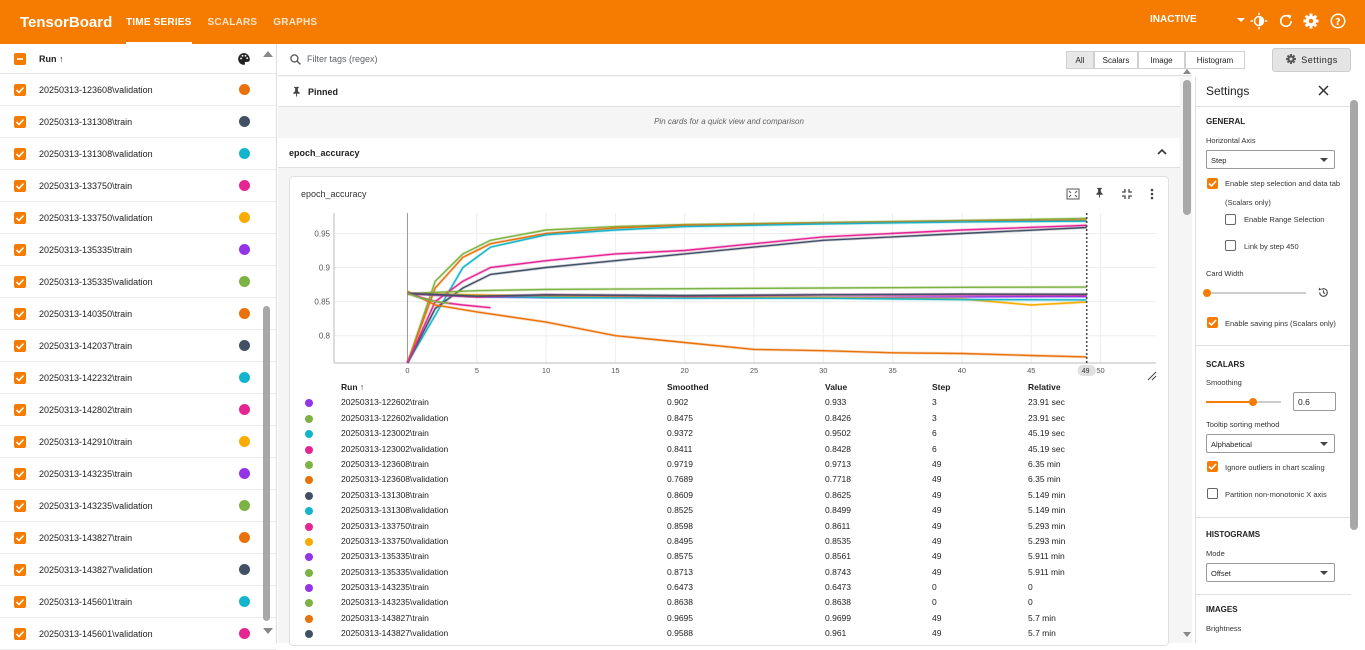 The width and height of the screenshot is (1365, 650). I want to click on runs-header-label: Run ↑, so click(51, 59).